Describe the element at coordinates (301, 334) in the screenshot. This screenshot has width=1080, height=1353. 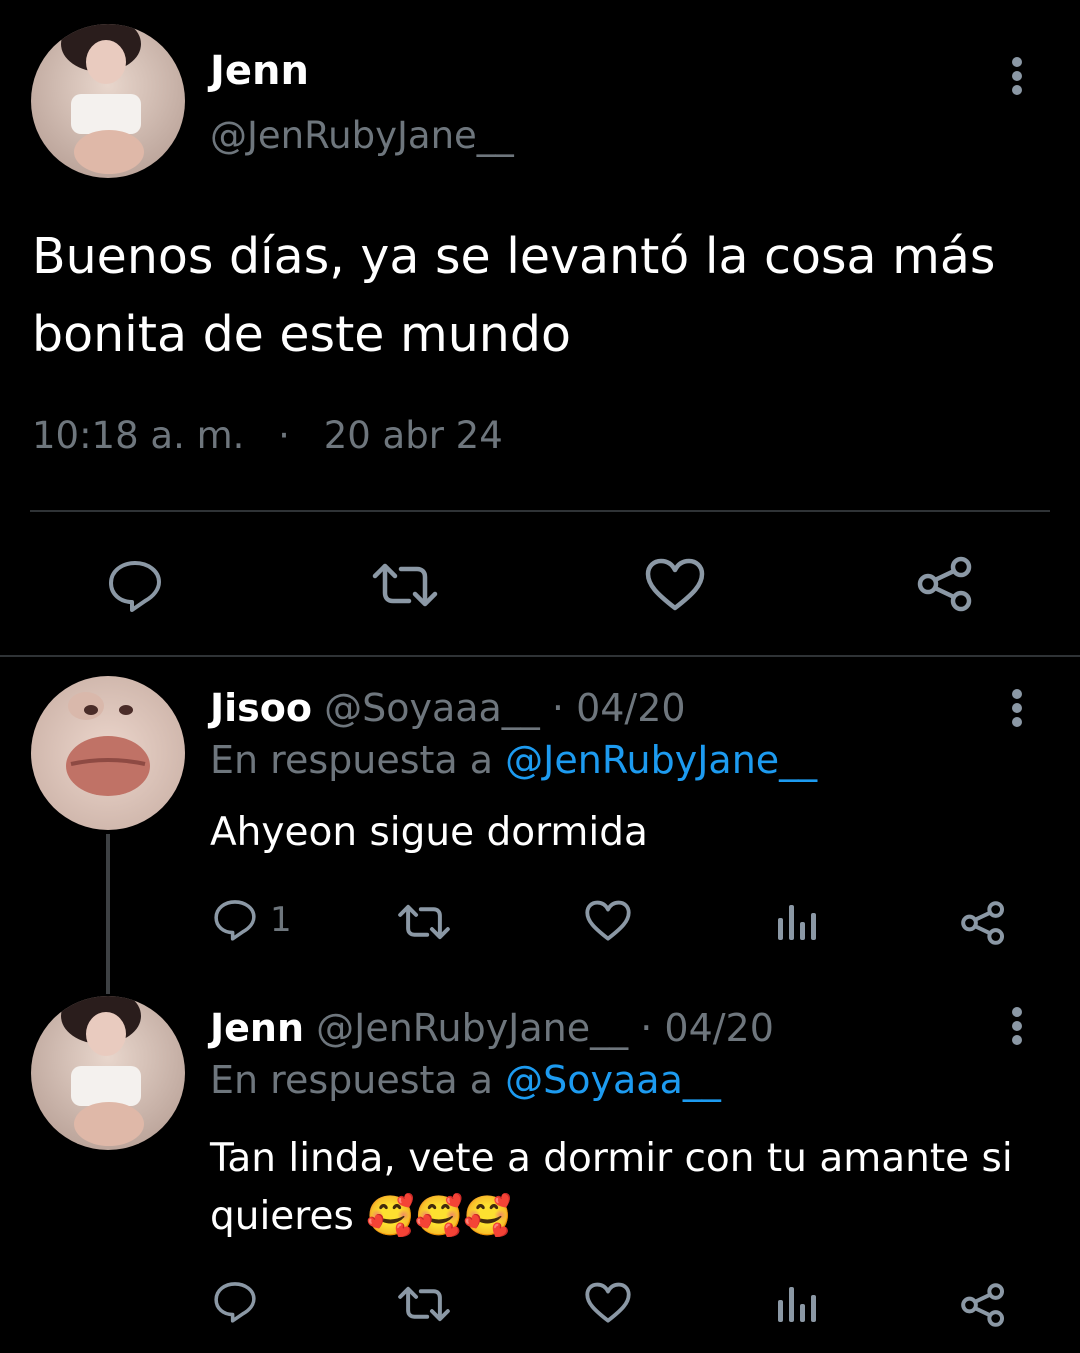
I see `tweet-text-line: bonita de este mundo` at that location.